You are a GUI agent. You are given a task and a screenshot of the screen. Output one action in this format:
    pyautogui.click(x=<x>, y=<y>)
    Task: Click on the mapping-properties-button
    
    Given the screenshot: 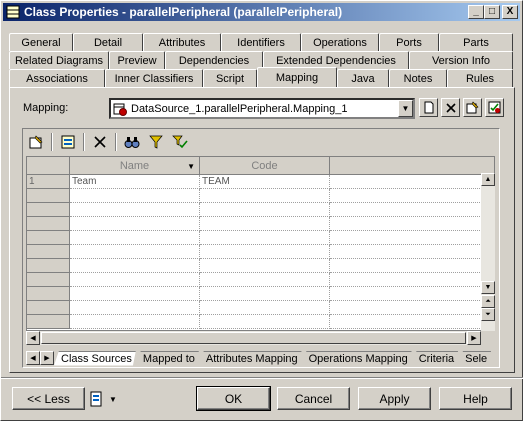 What is the action you would take?
    pyautogui.click(x=472, y=107)
    